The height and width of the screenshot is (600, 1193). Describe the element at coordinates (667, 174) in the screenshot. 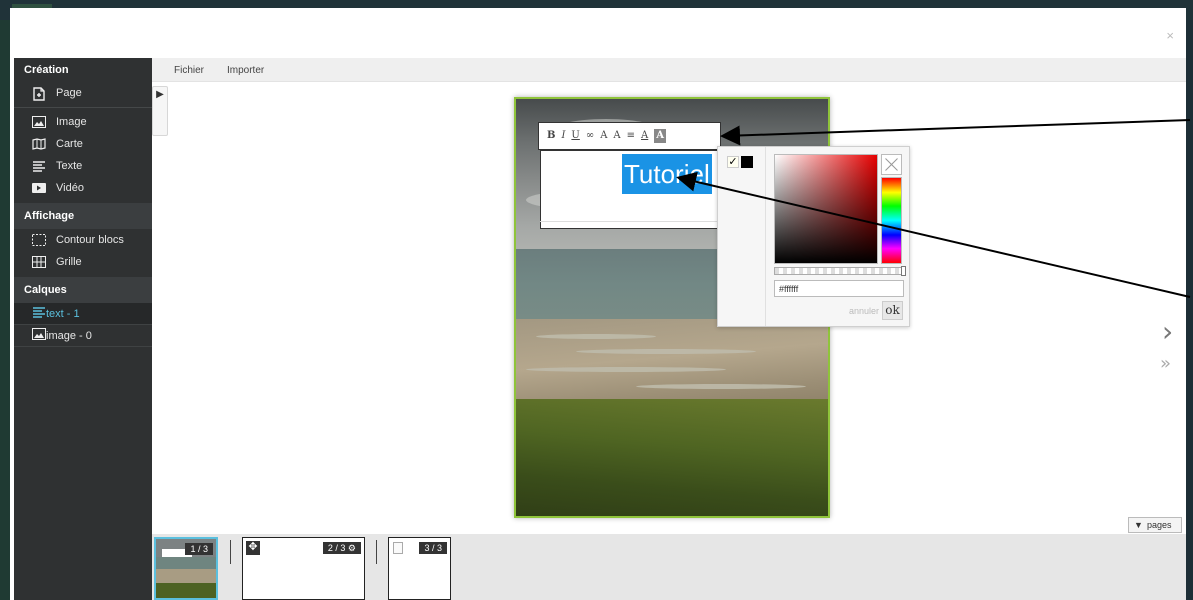

I see `selected-text: Tutoriel` at that location.